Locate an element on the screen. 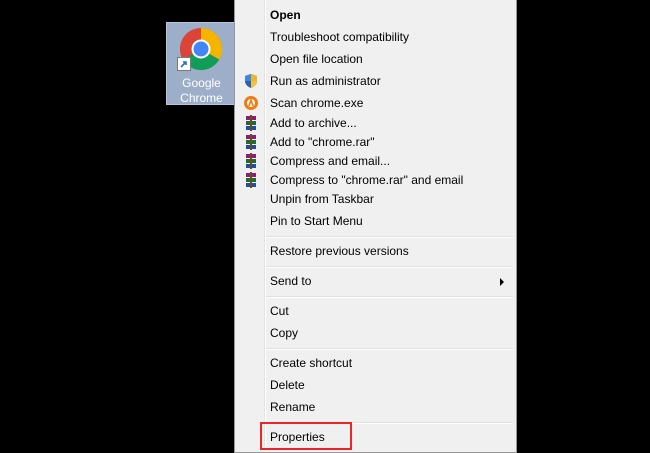  menu-item-label: Rename is located at coordinates (293, 407).